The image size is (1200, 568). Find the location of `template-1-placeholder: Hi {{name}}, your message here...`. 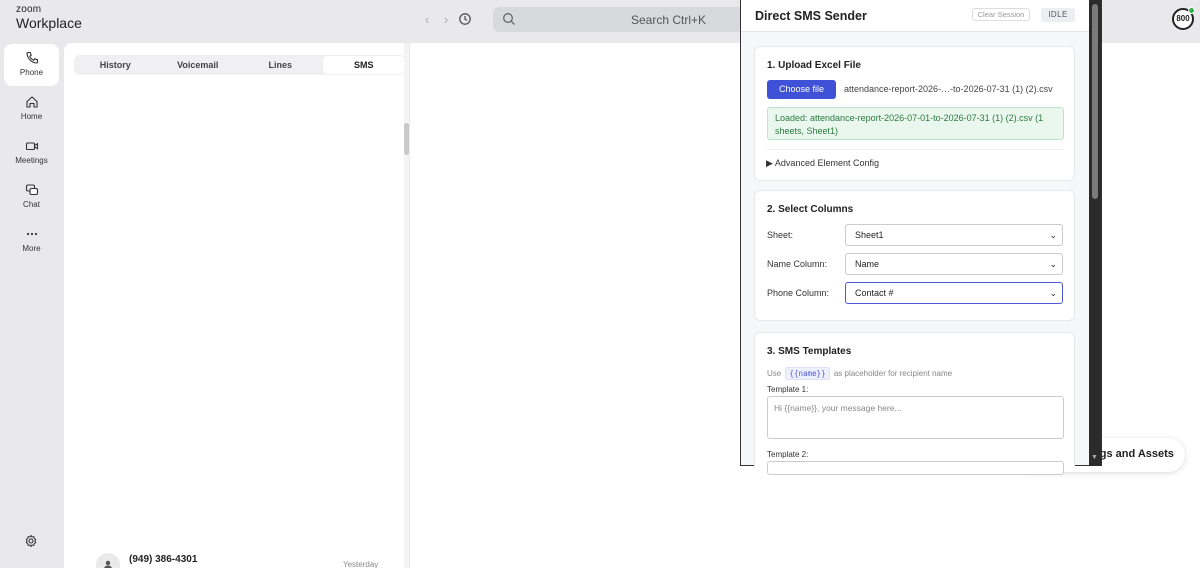

template-1-placeholder: Hi {{name}}, your message here... is located at coordinates (838, 408).